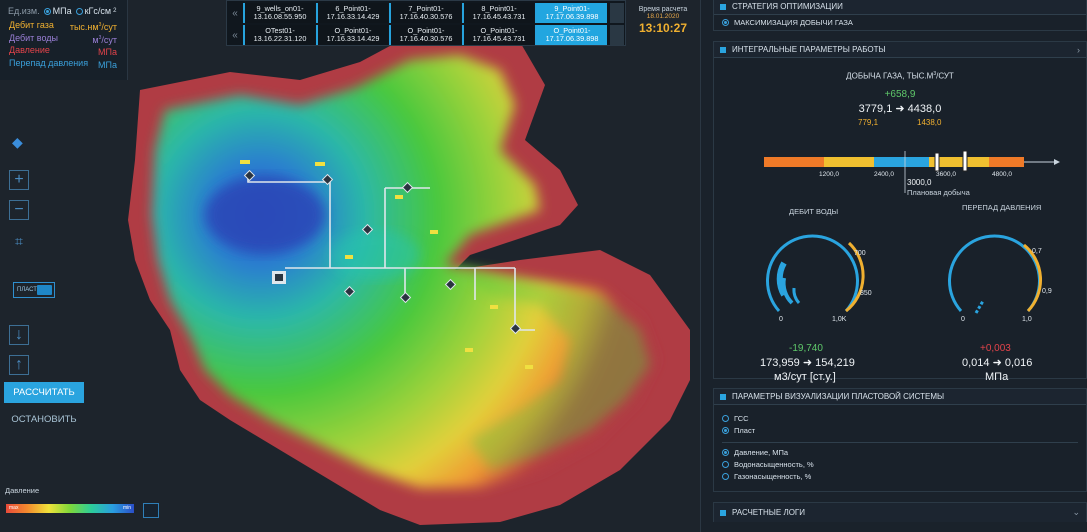 The height and width of the screenshot is (532, 1087). Describe the element at coordinates (976, 363) in the screenshot. I see `dp-from: 0,014` at that location.